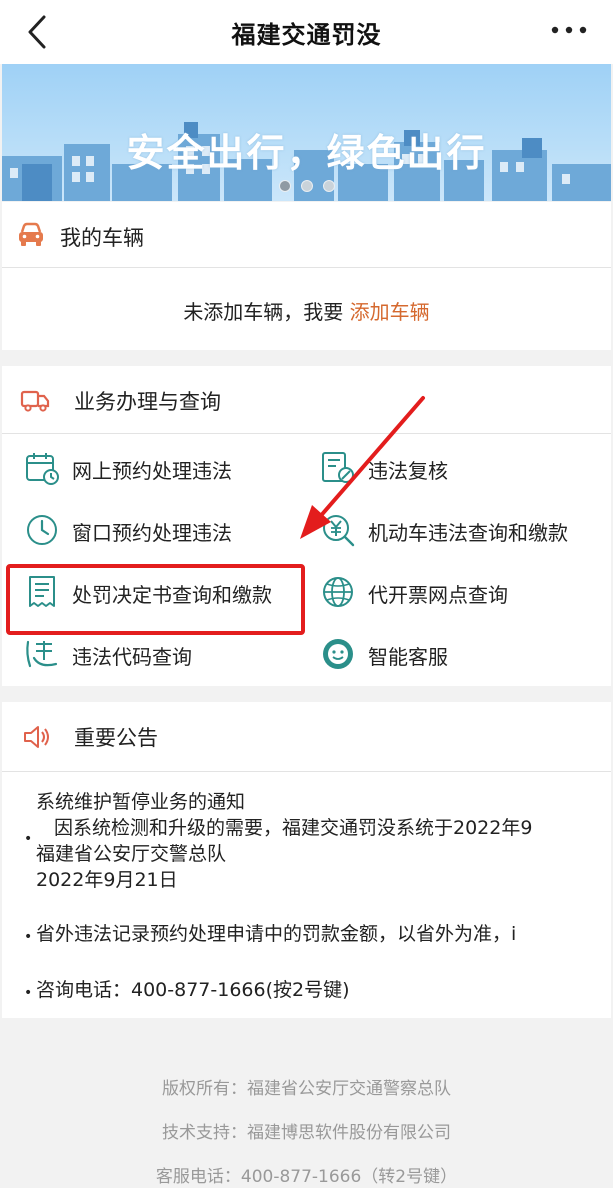 The image size is (613, 1188). What do you see at coordinates (152, 533) in the screenshot?
I see `window-appointment-label: 窗口预约处理违法` at bounding box center [152, 533].